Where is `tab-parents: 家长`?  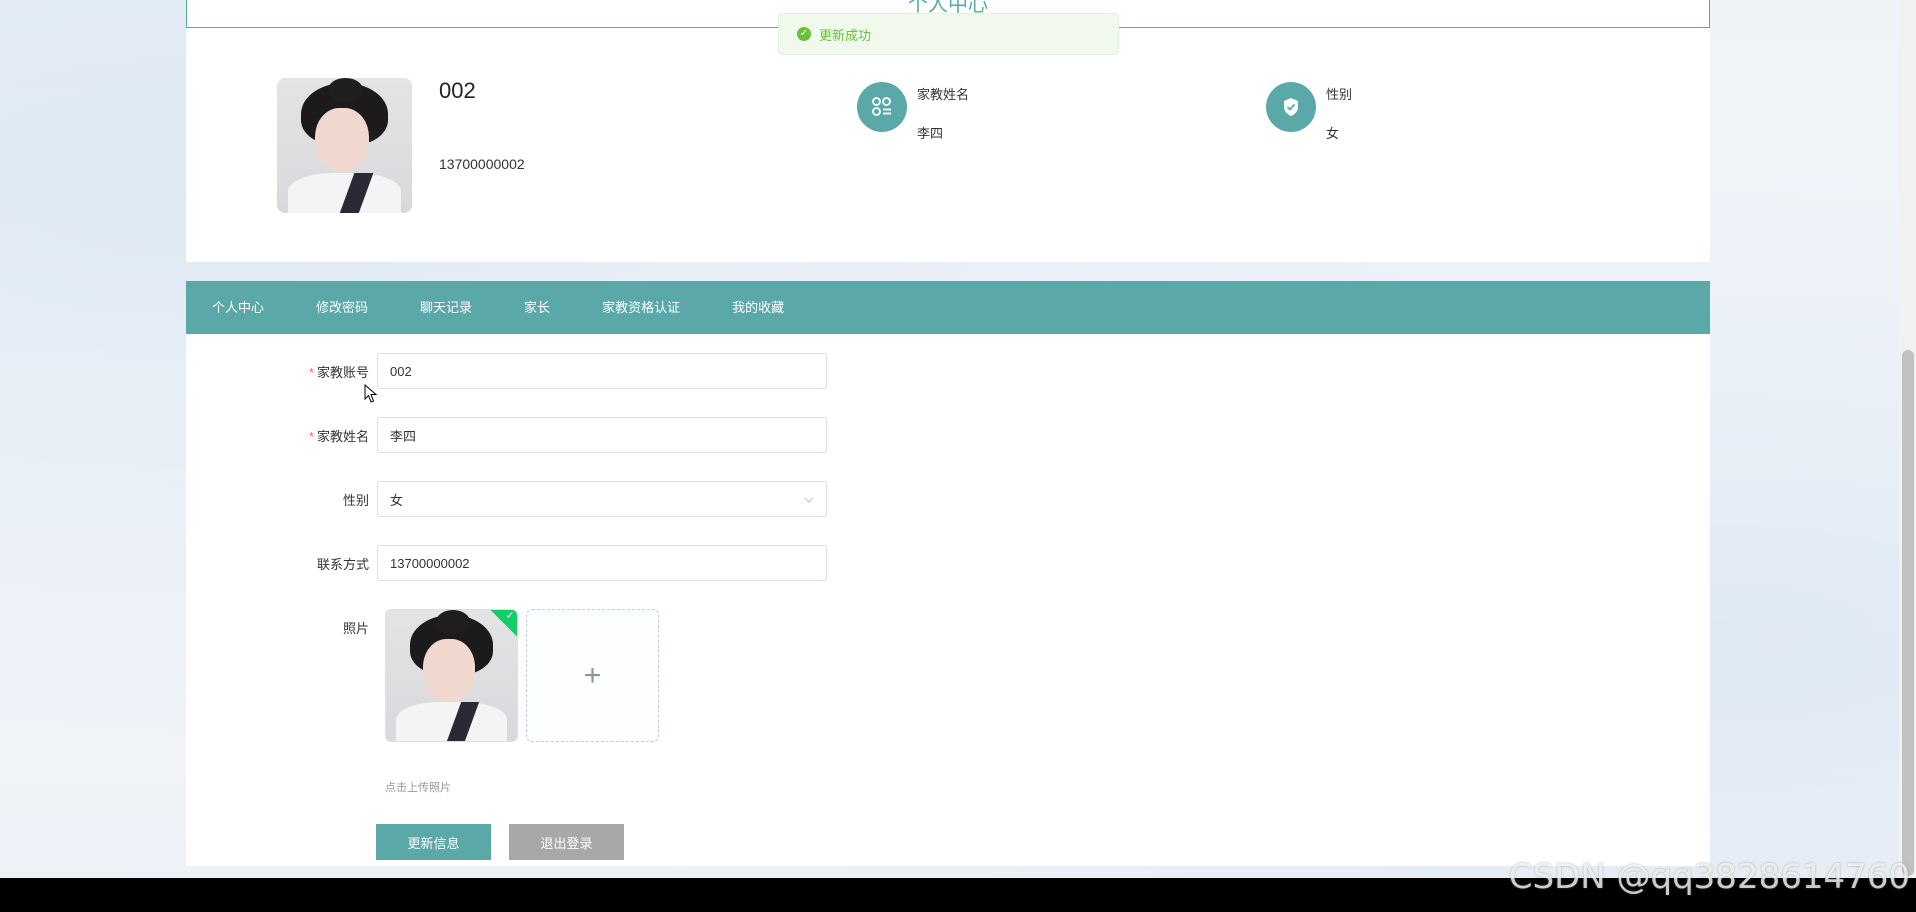
tab-parents: 家长 is located at coordinates (537, 307).